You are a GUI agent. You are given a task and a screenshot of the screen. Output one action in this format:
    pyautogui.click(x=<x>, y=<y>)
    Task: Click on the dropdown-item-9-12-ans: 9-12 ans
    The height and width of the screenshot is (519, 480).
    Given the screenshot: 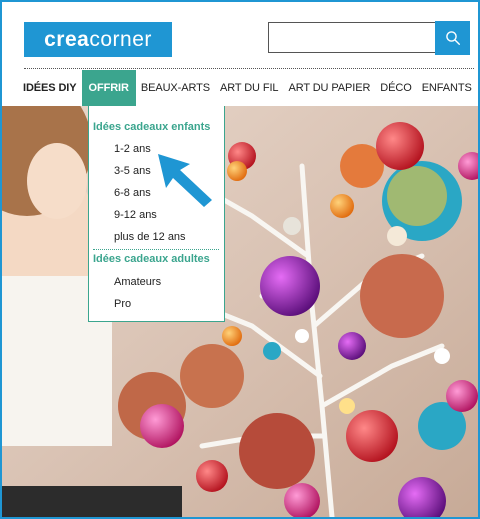 What is the action you would take?
    pyautogui.click(x=135, y=215)
    